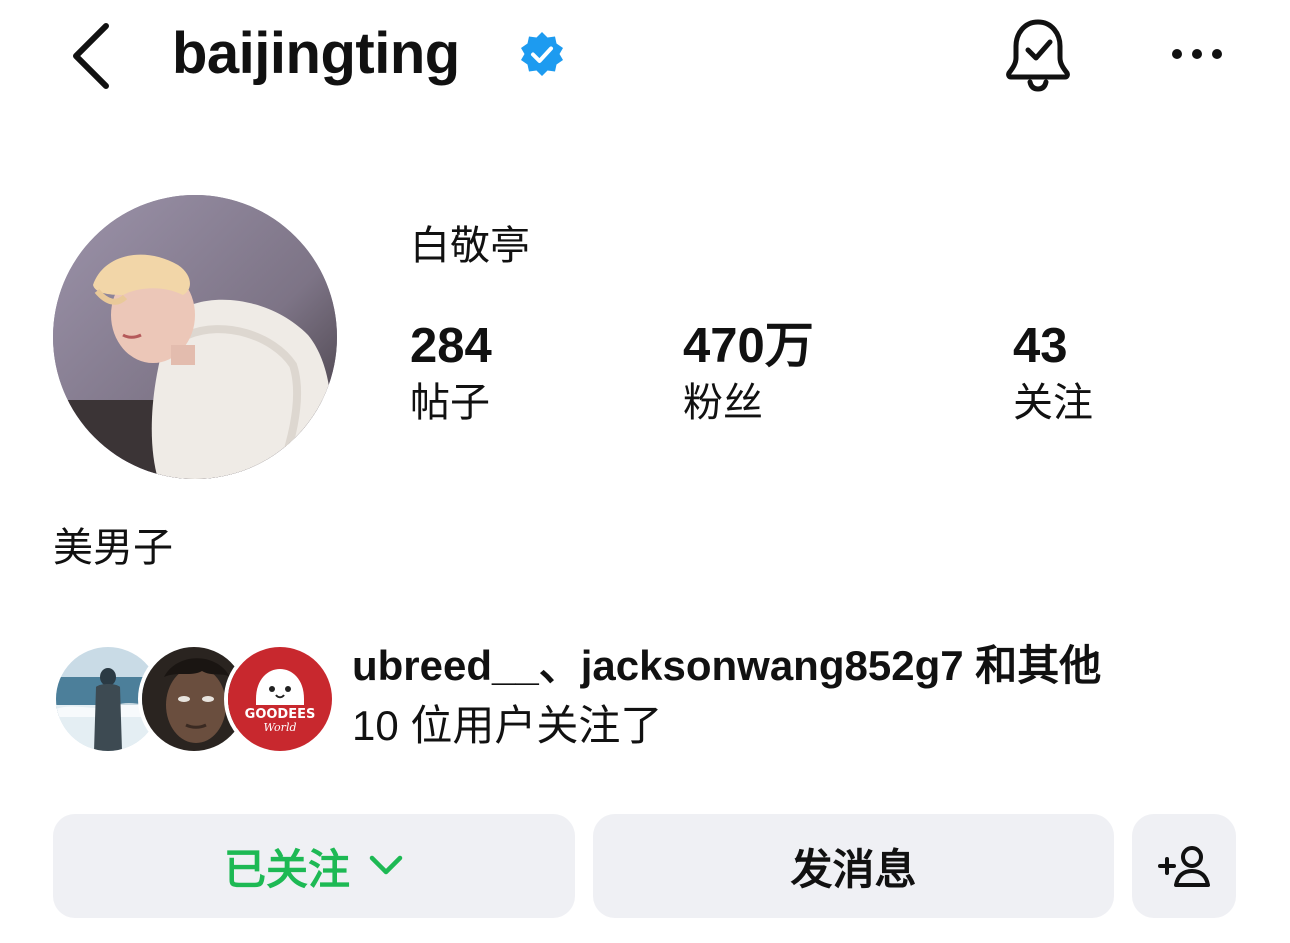 The image size is (1290, 943). I want to click on bell-check-icon, so click(1038, 55).